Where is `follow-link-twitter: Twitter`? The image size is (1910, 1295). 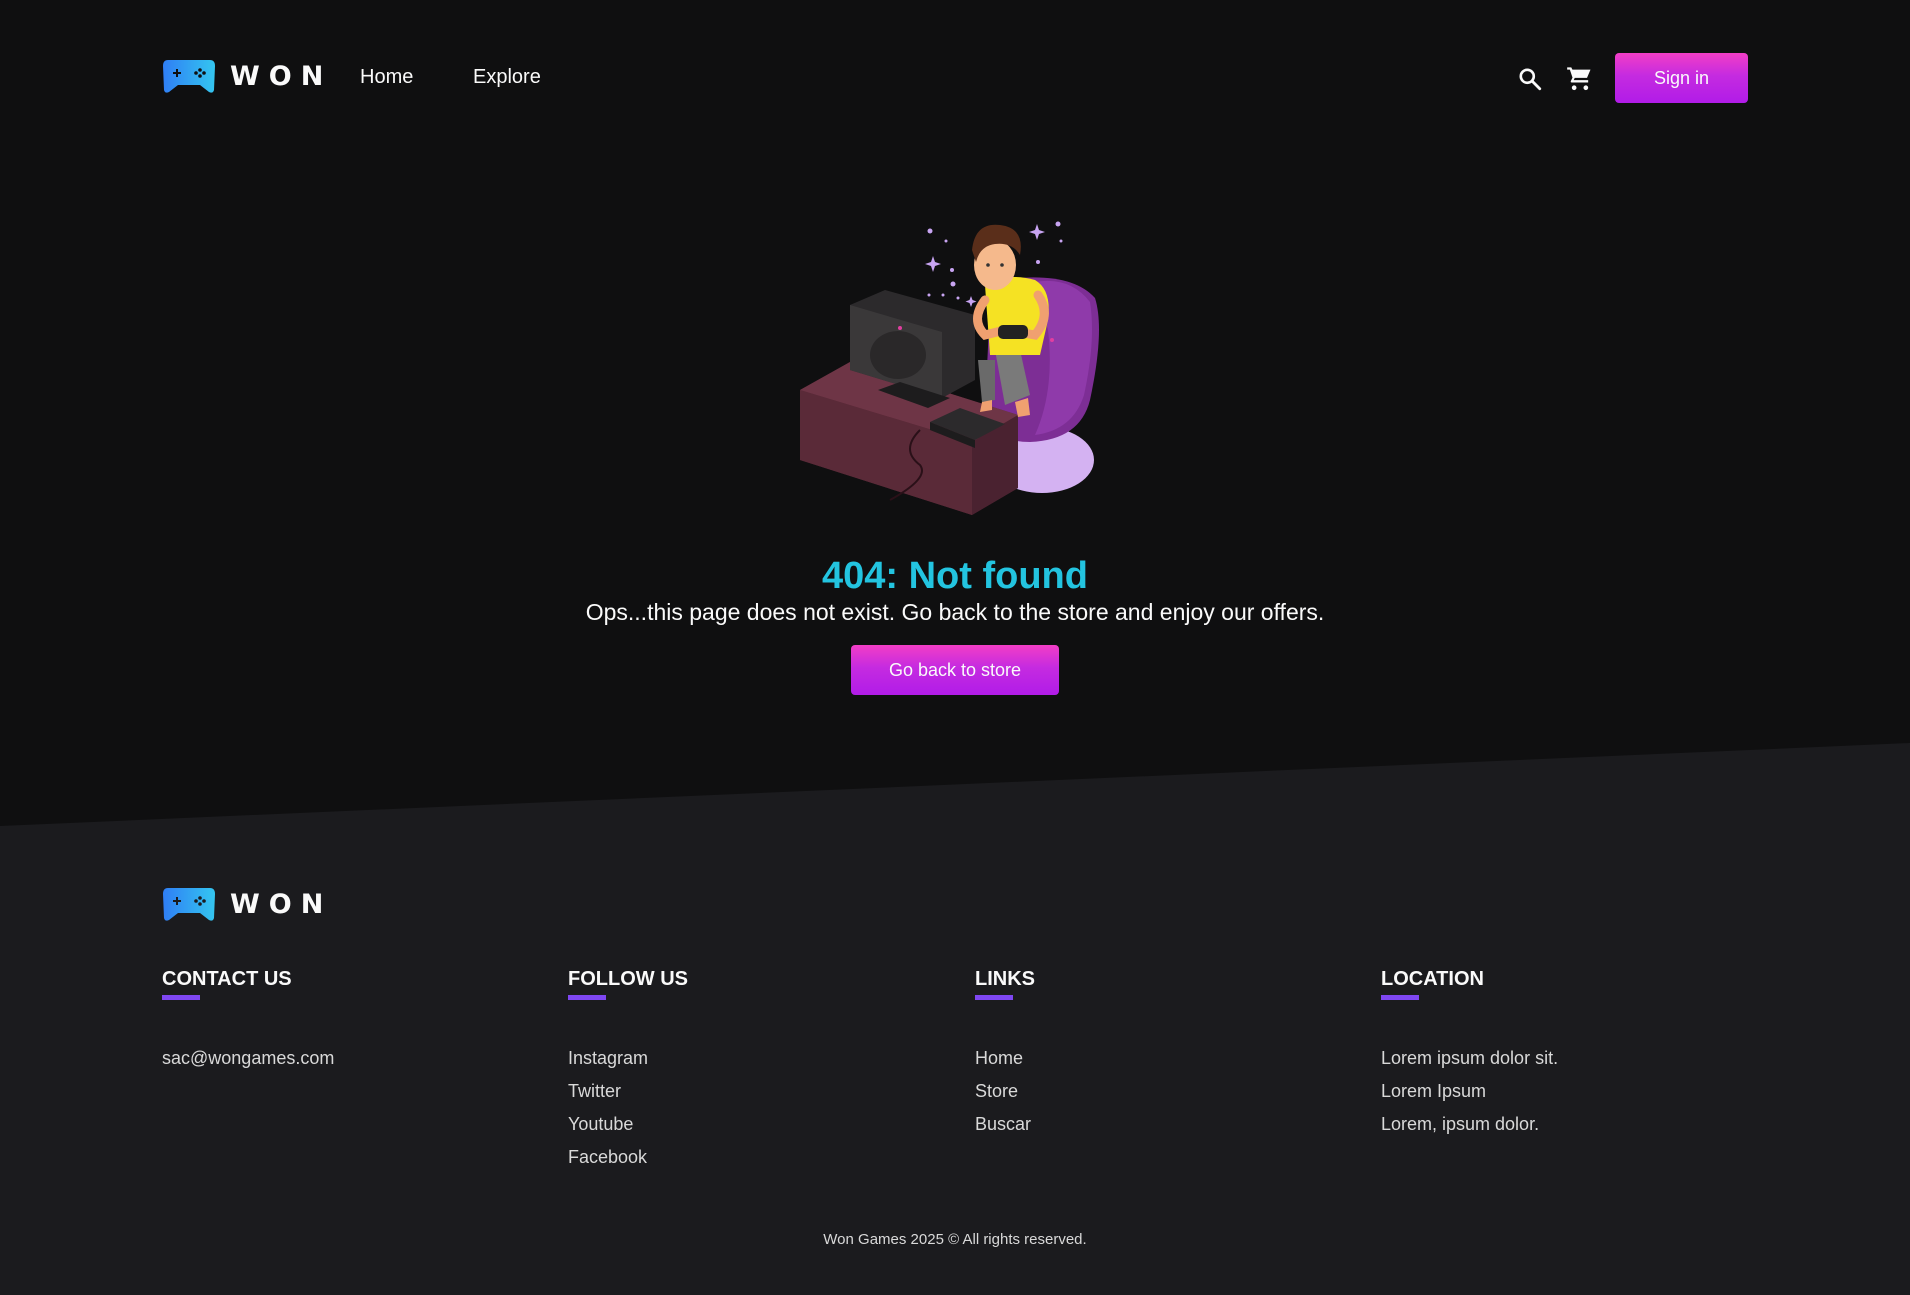
follow-link-twitter: Twitter is located at coordinates (628, 1091).